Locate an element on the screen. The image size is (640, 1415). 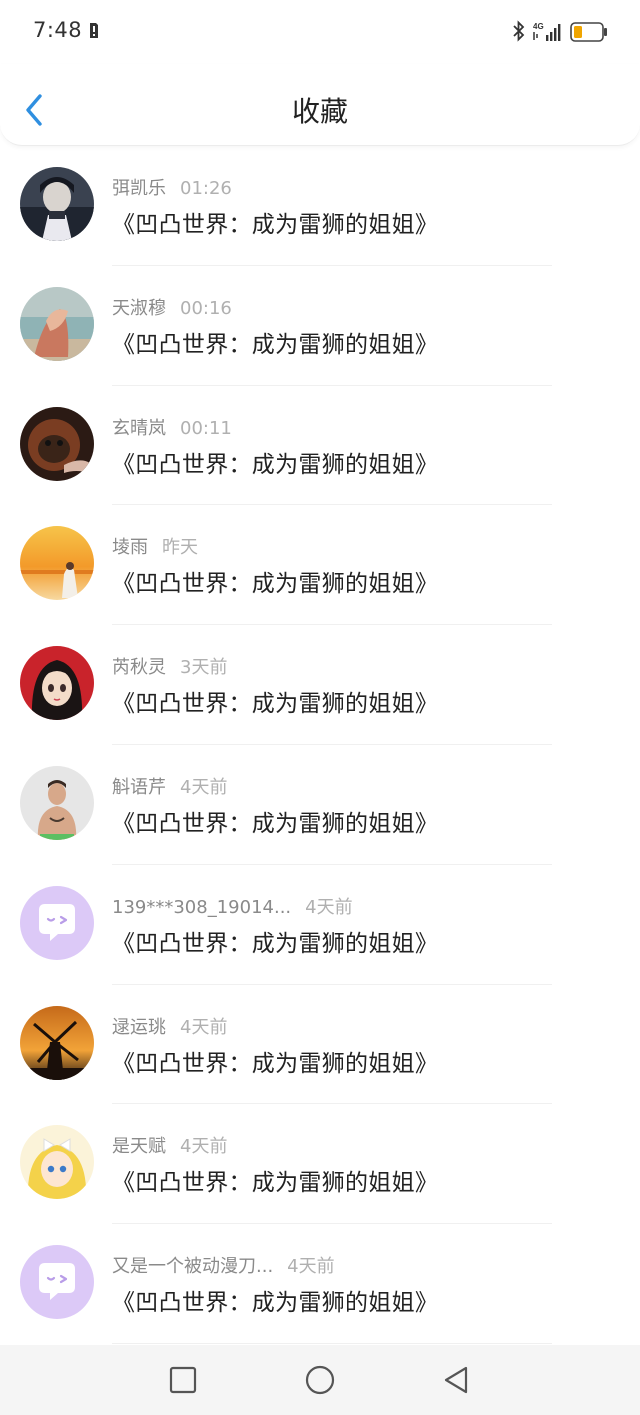
item-meta: 139***308_19014... 4天前 is located at coordinates (232, 906).